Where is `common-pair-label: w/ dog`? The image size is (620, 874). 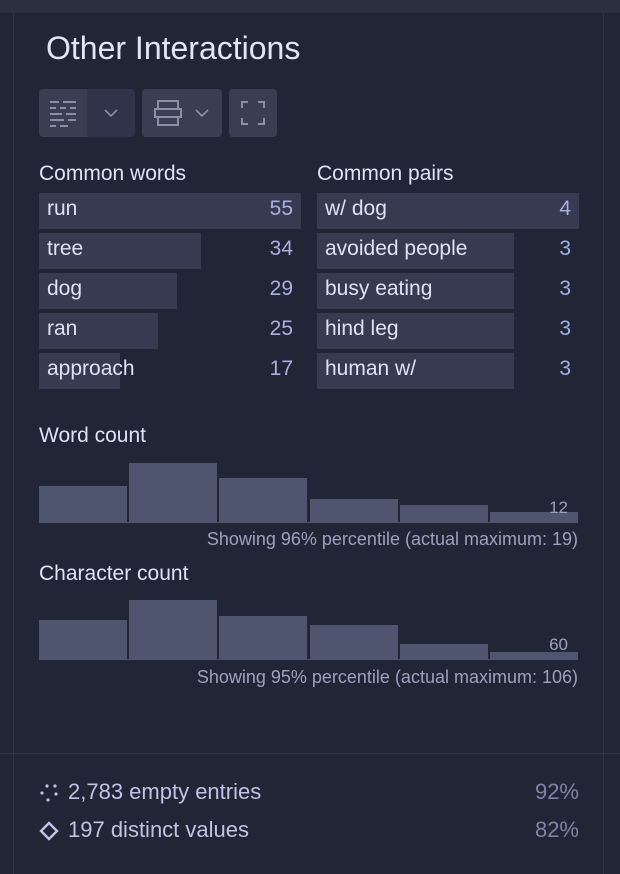
common-pair-label: w/ dog is located at coordinates (356, 208).